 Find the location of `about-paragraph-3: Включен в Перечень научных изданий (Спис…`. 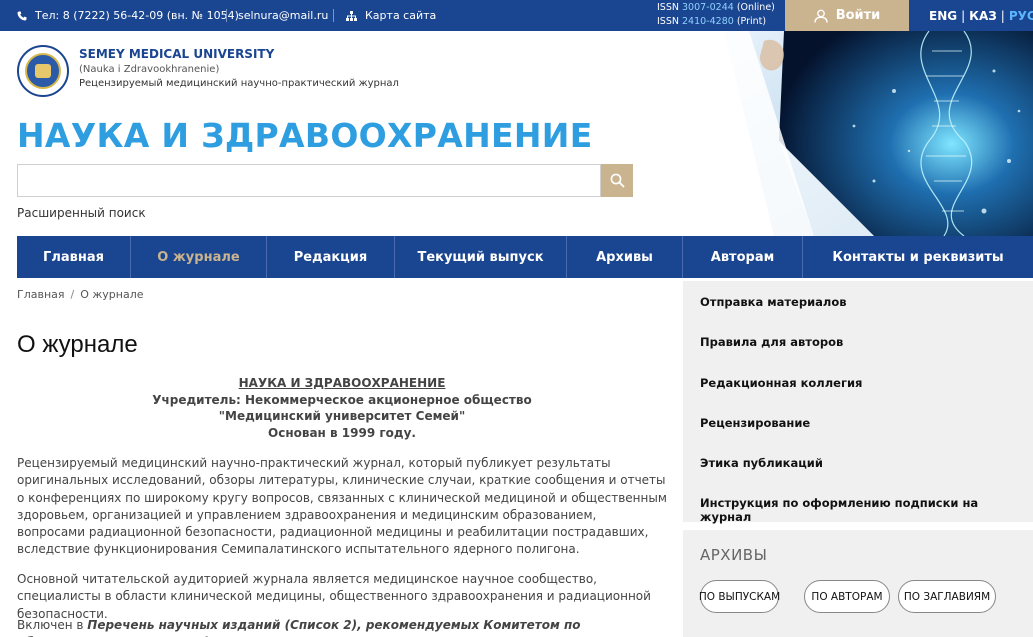

about-paragraph-3: Включен в Перечень научных изданий (Спис… is located at coordinates (342, 627).